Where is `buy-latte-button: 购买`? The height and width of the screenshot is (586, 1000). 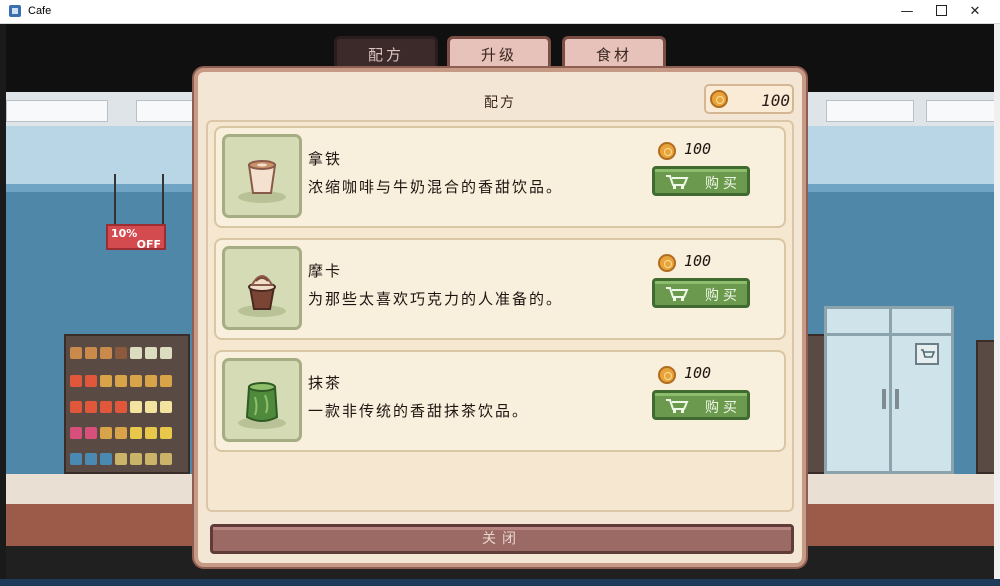
buy-latte-button: 购买 is located at coordinates (701, 181).